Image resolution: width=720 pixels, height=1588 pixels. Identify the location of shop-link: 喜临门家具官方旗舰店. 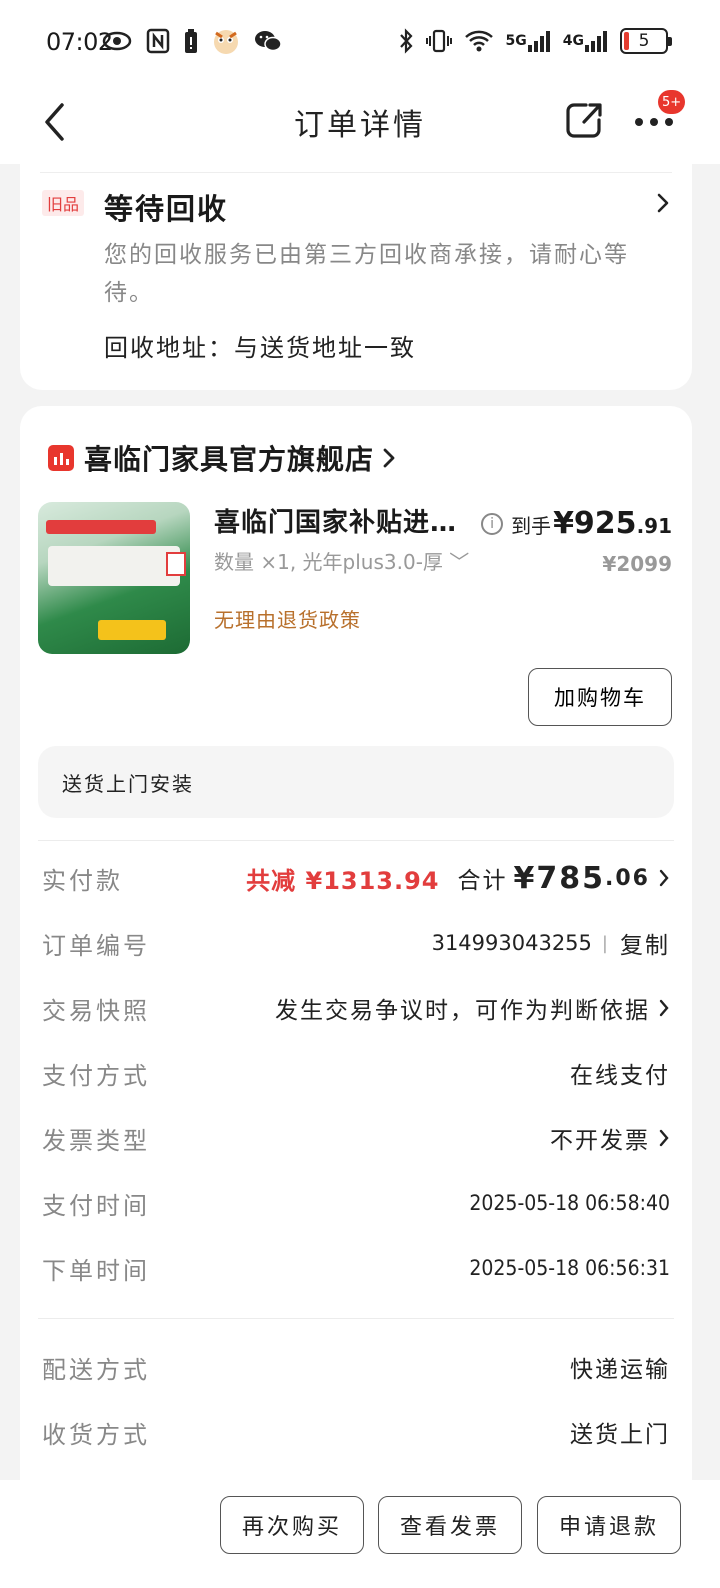
(222, 458).